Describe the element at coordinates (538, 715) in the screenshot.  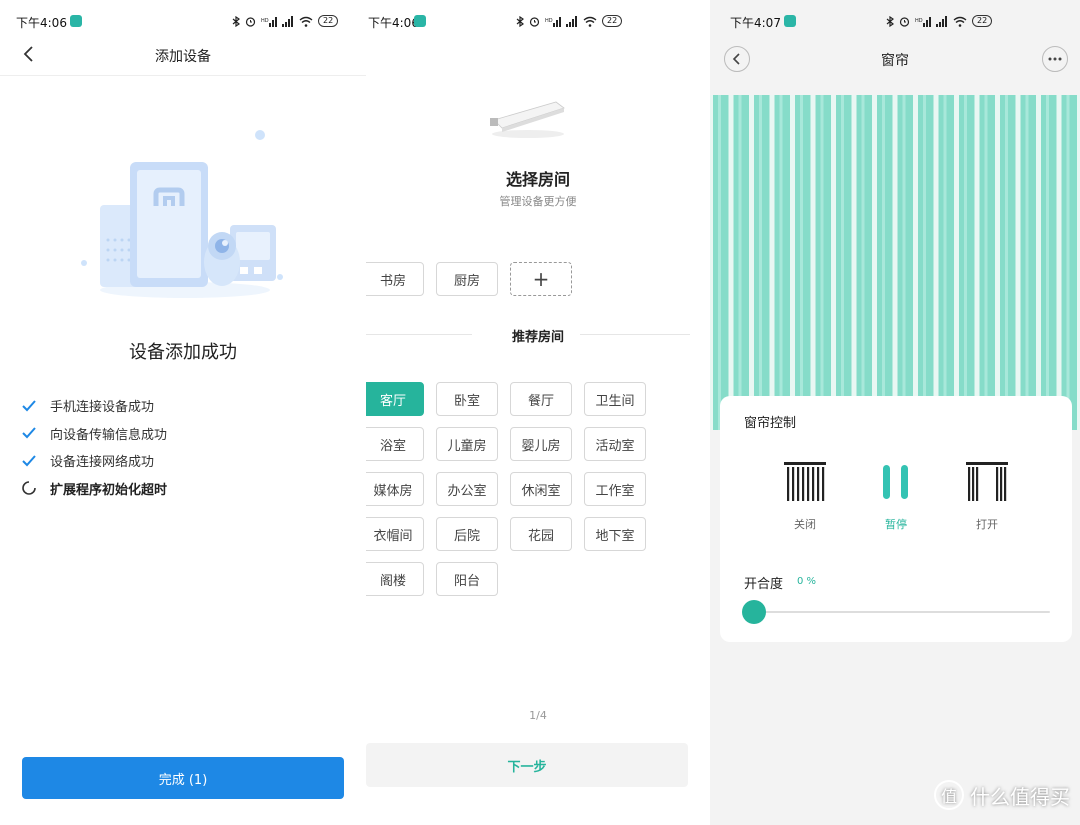
I see `page-indicator: 1/4` at that location.